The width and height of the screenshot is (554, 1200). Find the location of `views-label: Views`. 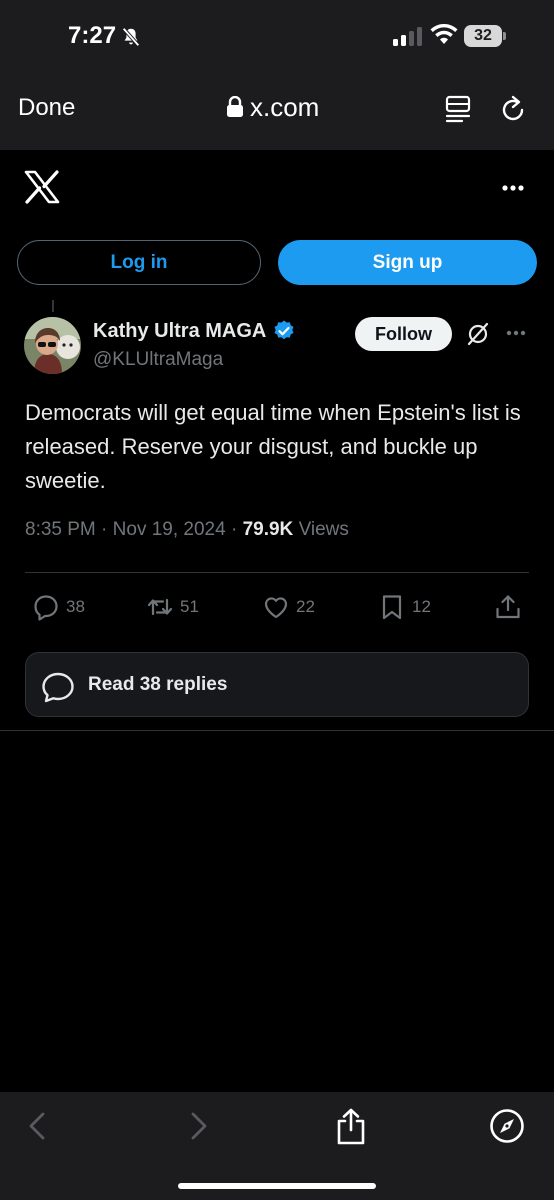

views-label: Views is located at coordinates (323, 529).